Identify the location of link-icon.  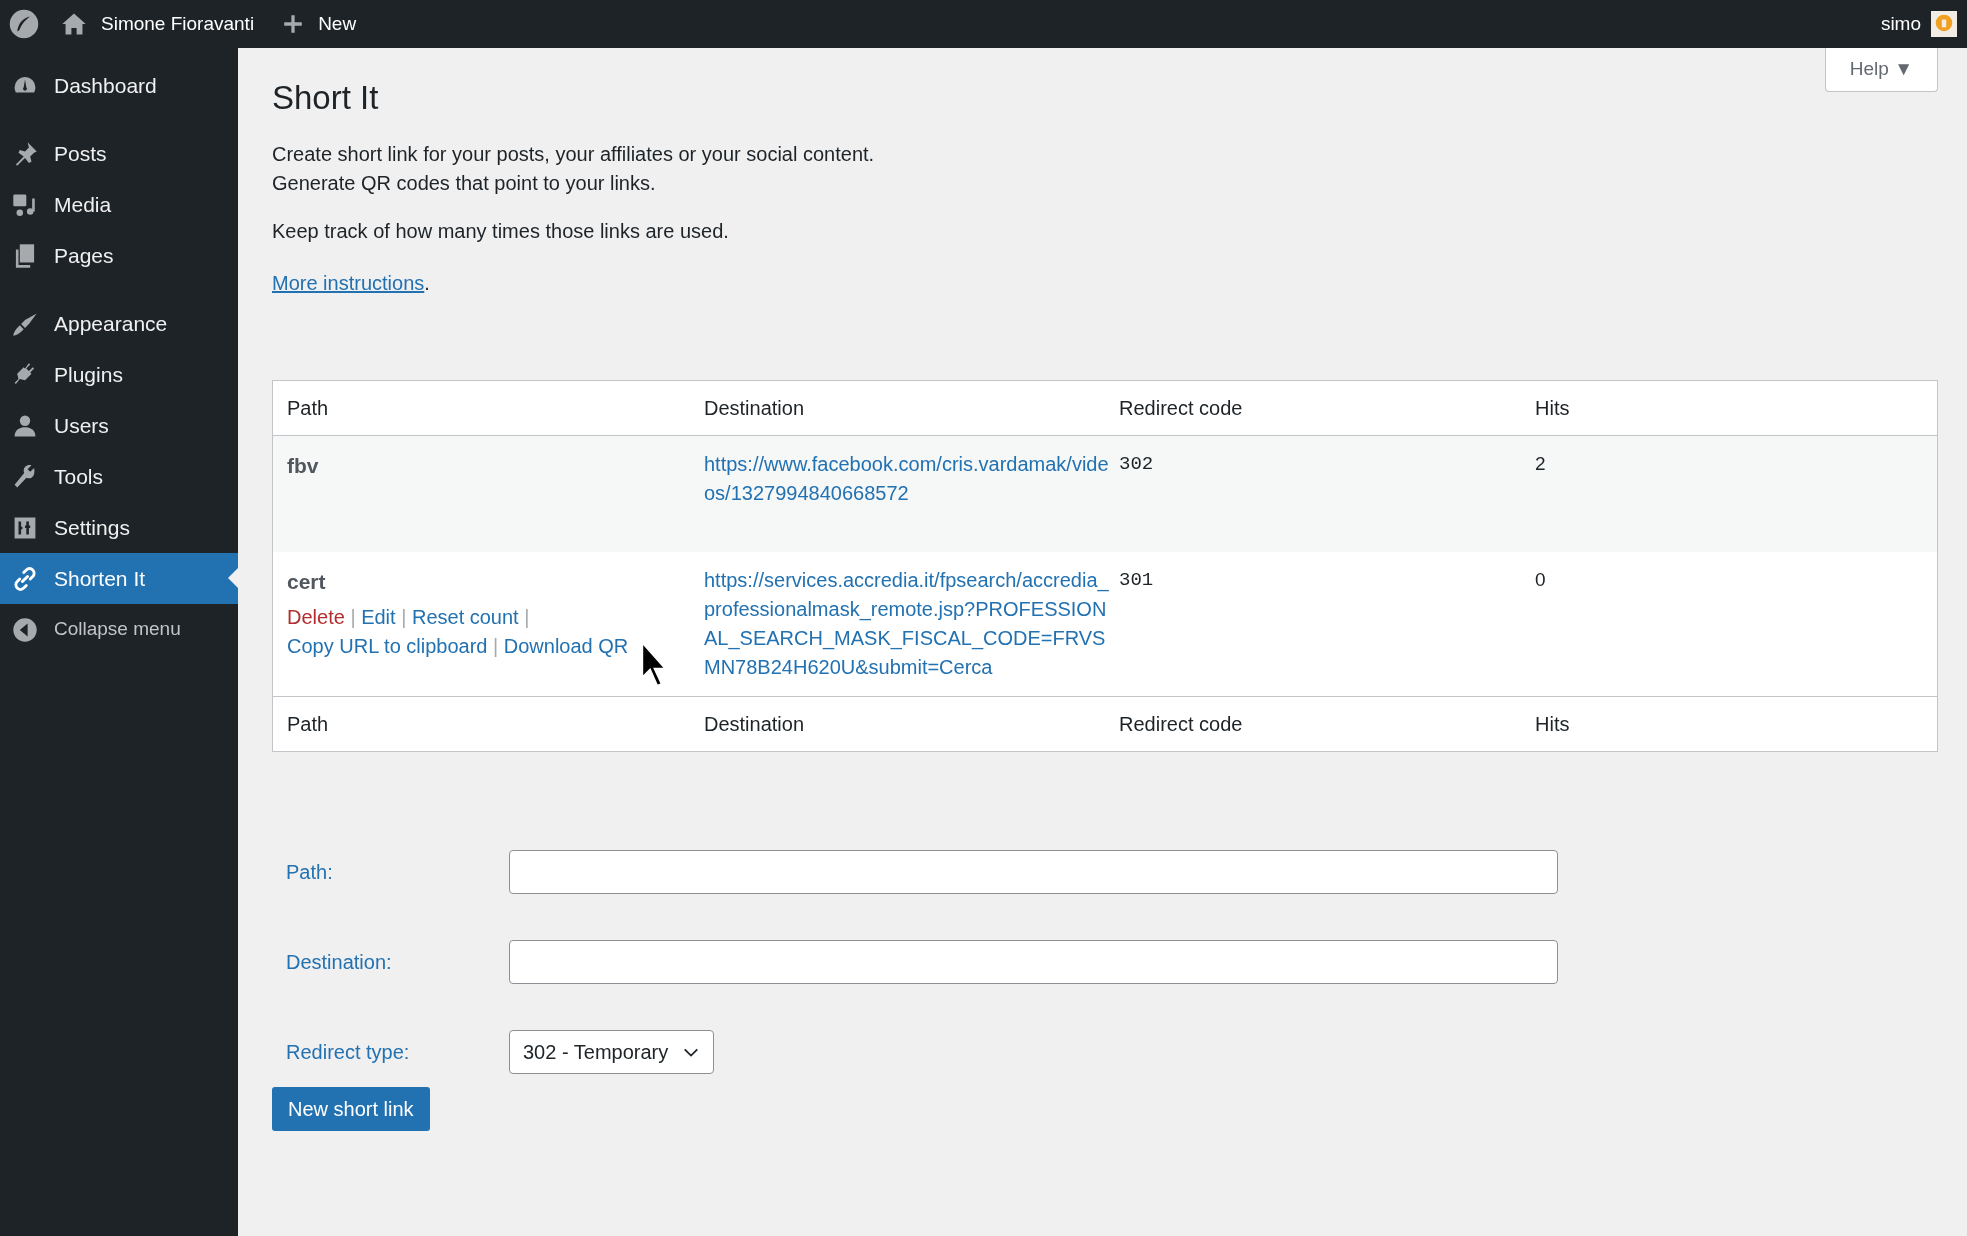
(25, 578).